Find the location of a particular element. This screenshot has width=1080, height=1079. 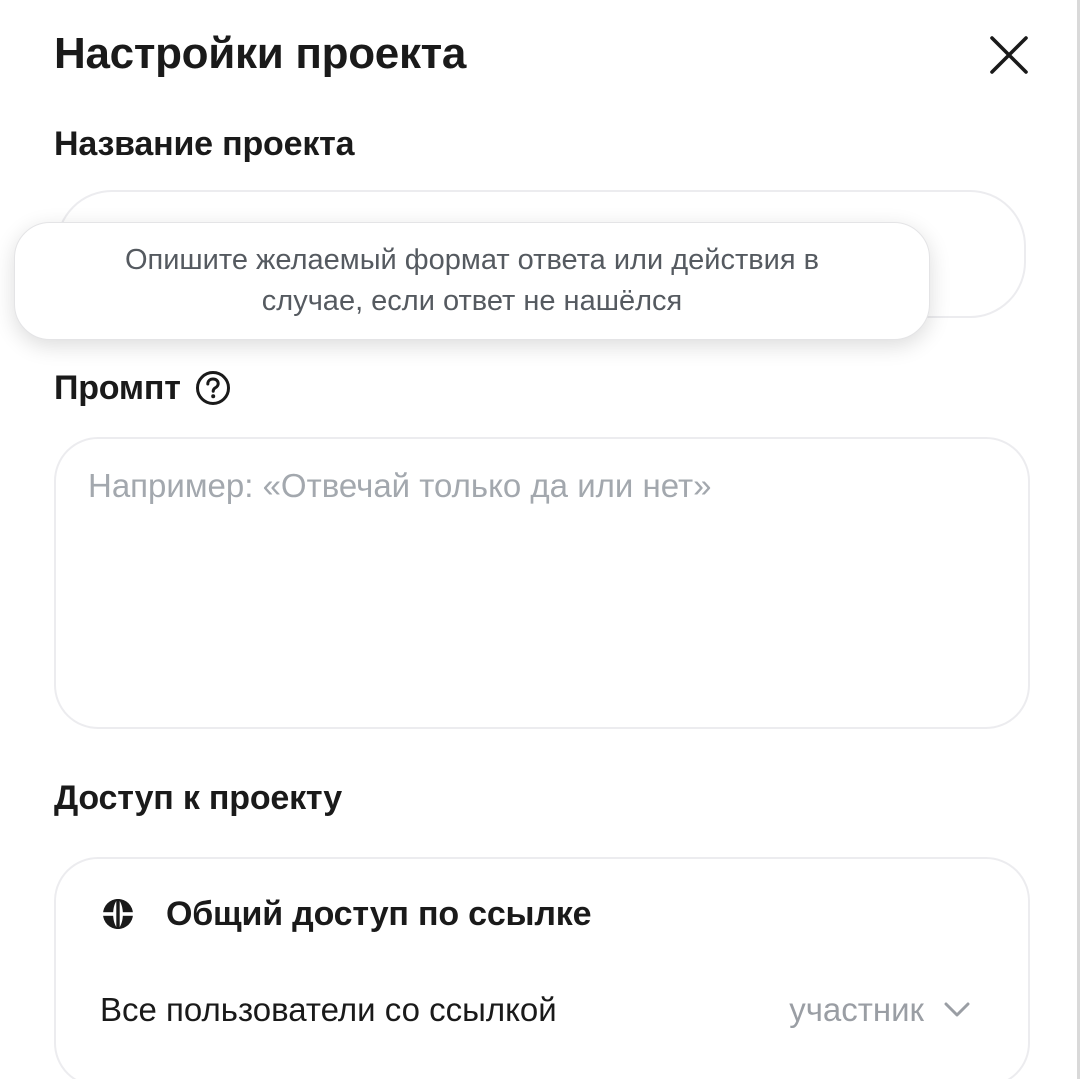

question-circle-icon is located at coordinates (213, 388).